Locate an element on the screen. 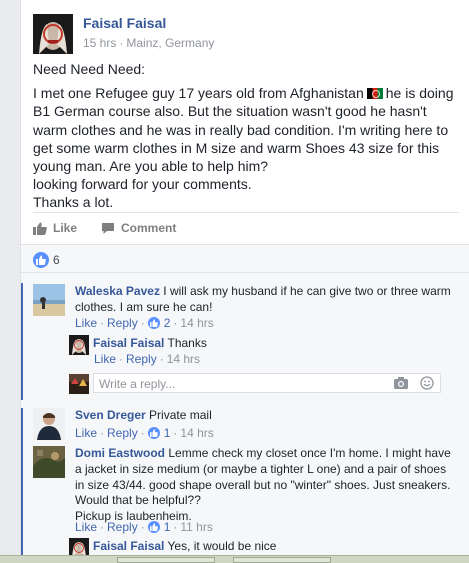  comment-actions: Like · Reply · 2 · 14 hrs is located at coordinates (144, 323).